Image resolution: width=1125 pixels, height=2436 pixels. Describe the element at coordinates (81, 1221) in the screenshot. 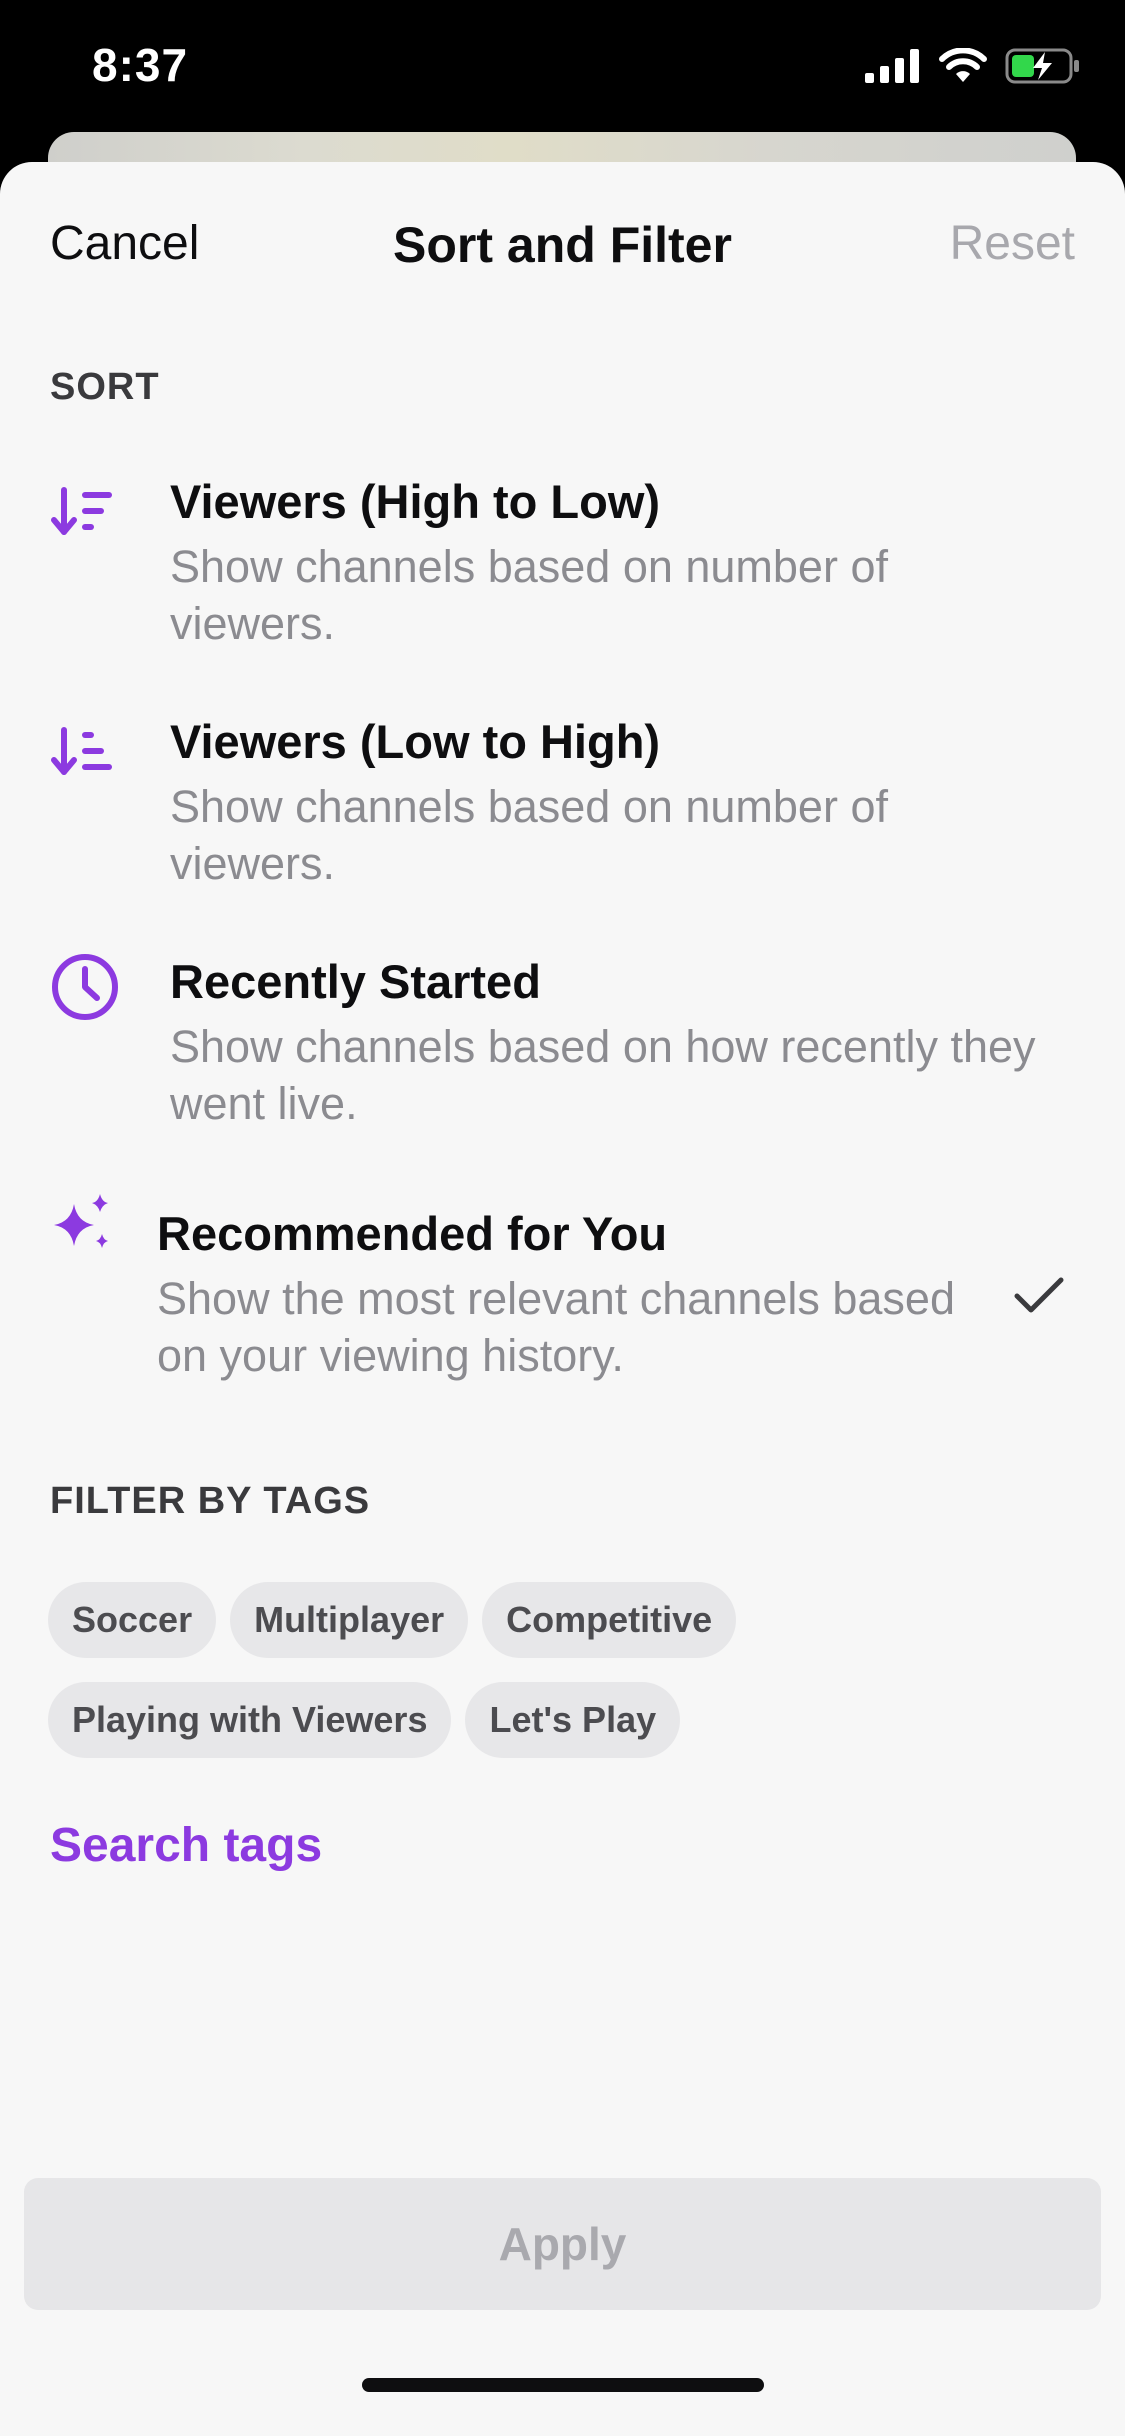

I see `sparkle-icon` at that location.